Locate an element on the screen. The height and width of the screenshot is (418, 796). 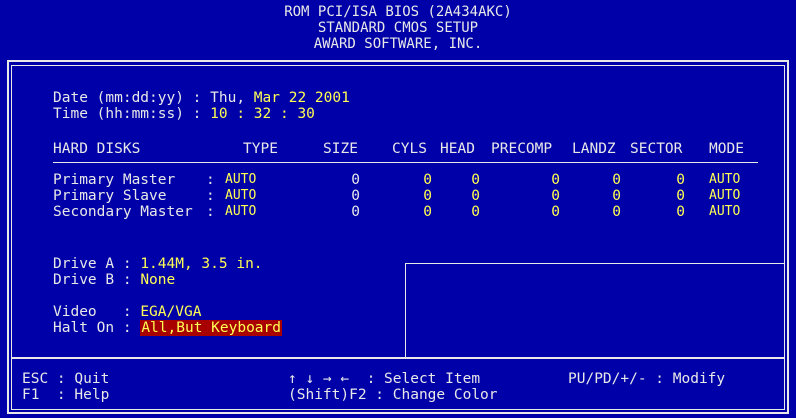
col-hard-disks: HARD DISKS is located at coordinates (97, 149).